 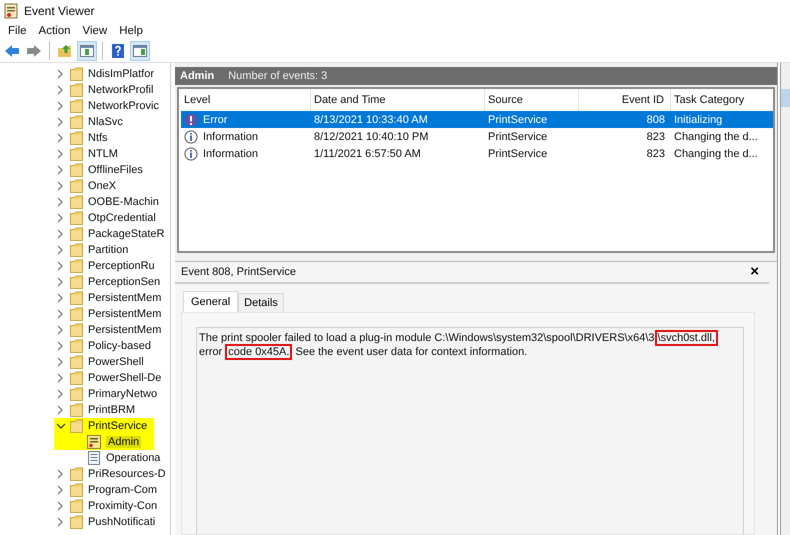 What do you see at coordinates (124, 282) in the screenshot?
I see `tree-item: PerceptionSen` at bounding box center [124, 282].